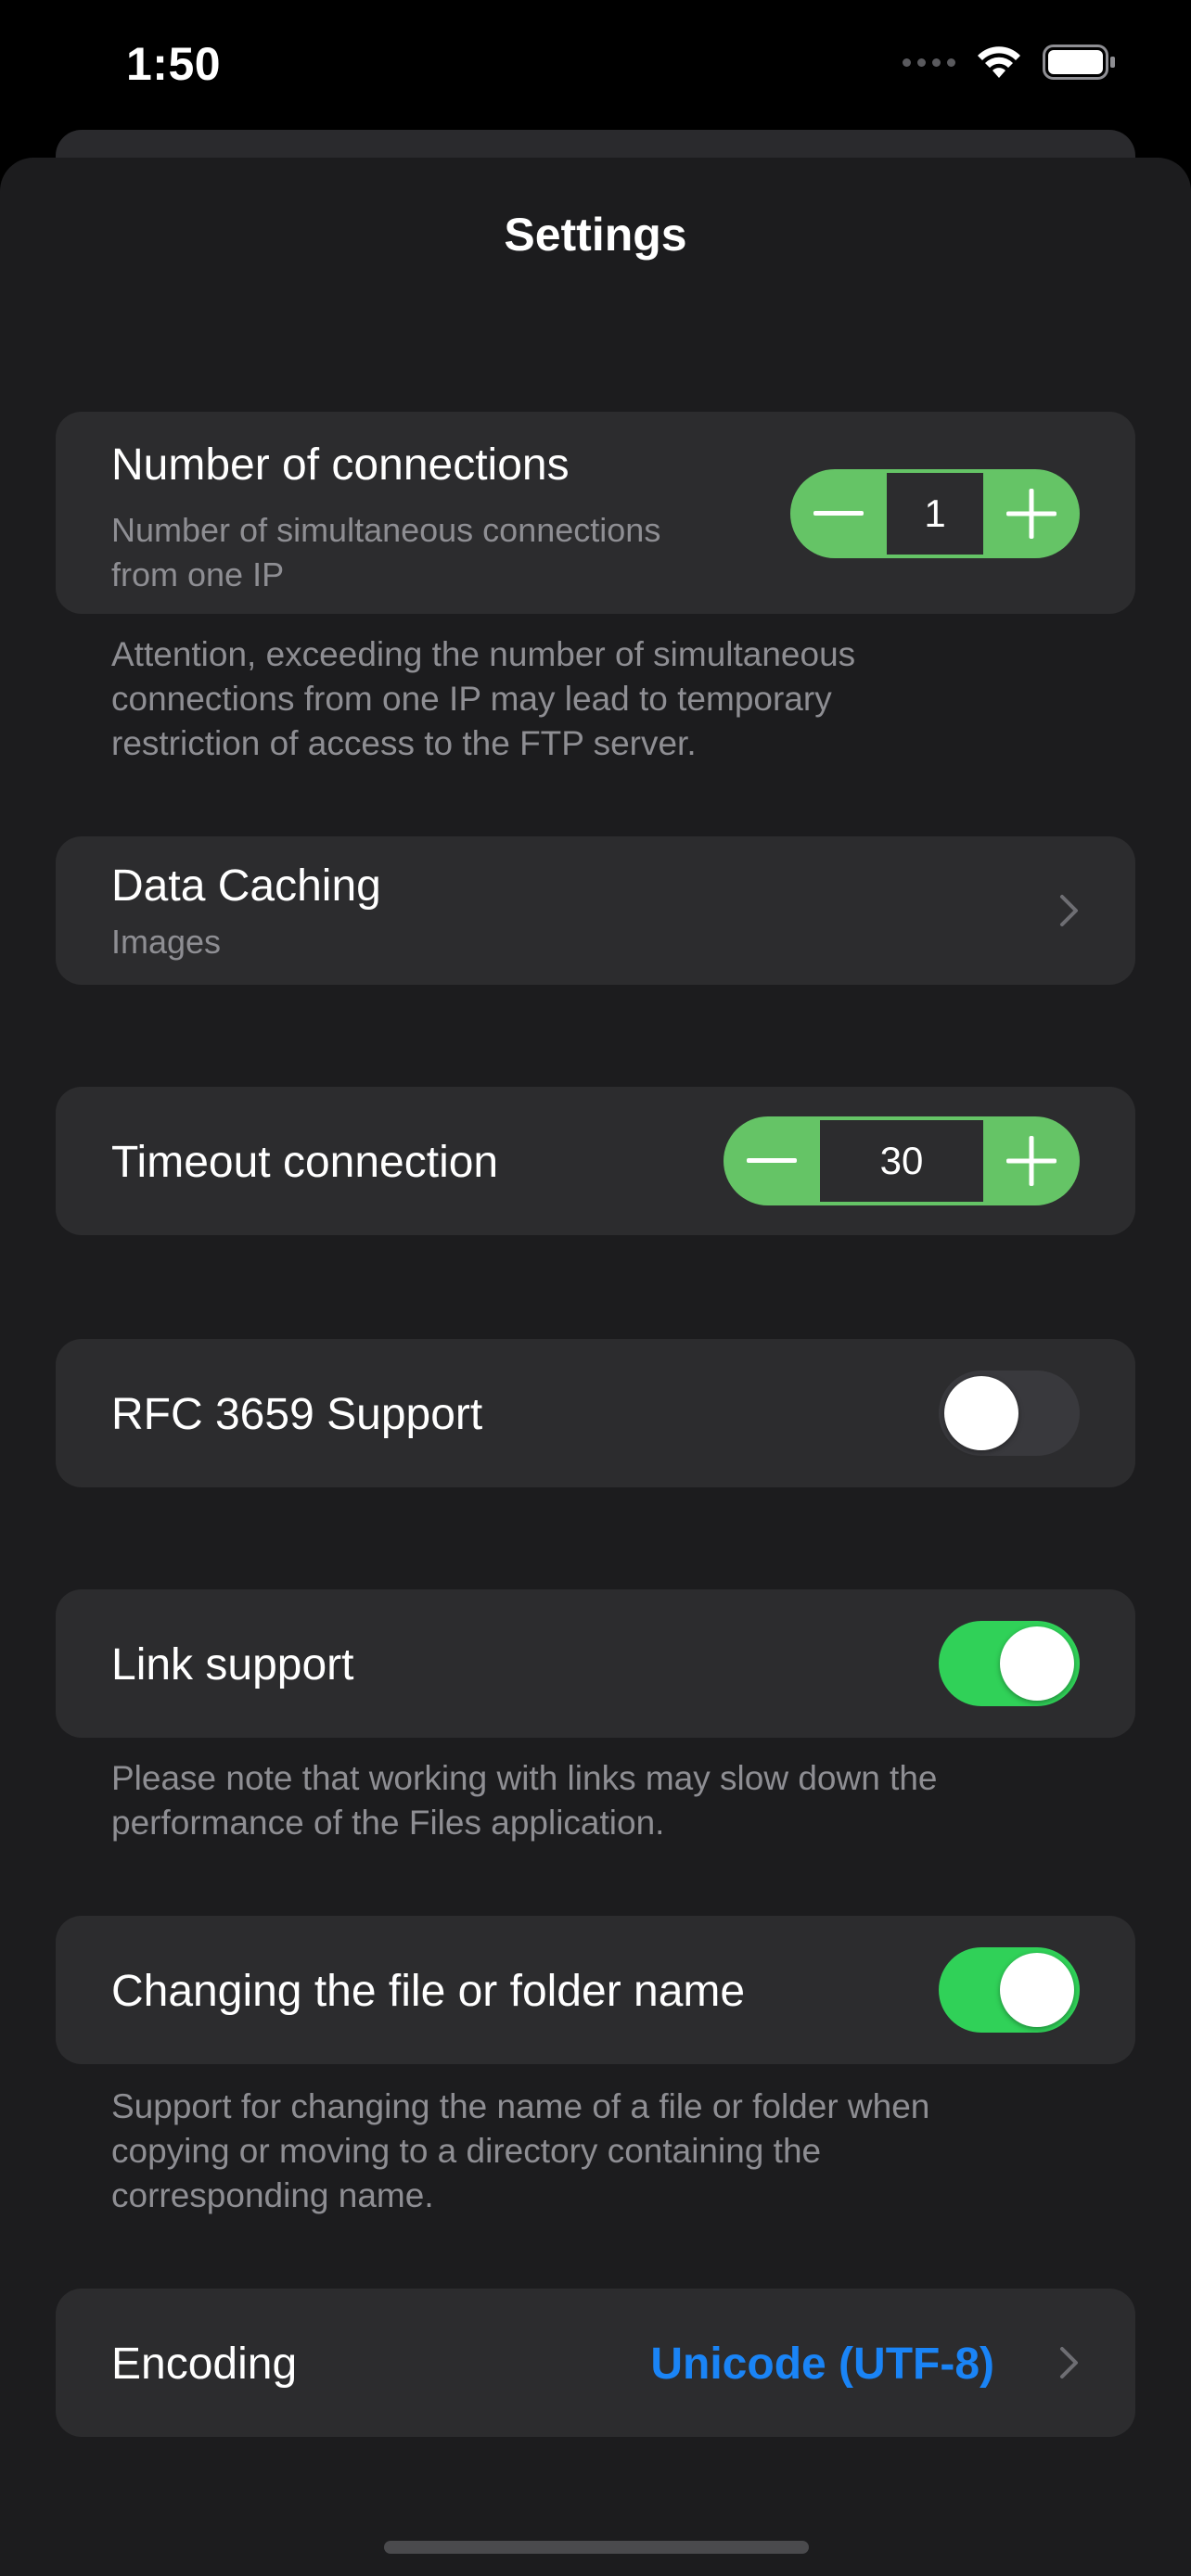 Image resolution: width=1191 pixels, height=2576 pixels. I want to click on rfc-title: RFC 3659 Support, so click(297, 1414).